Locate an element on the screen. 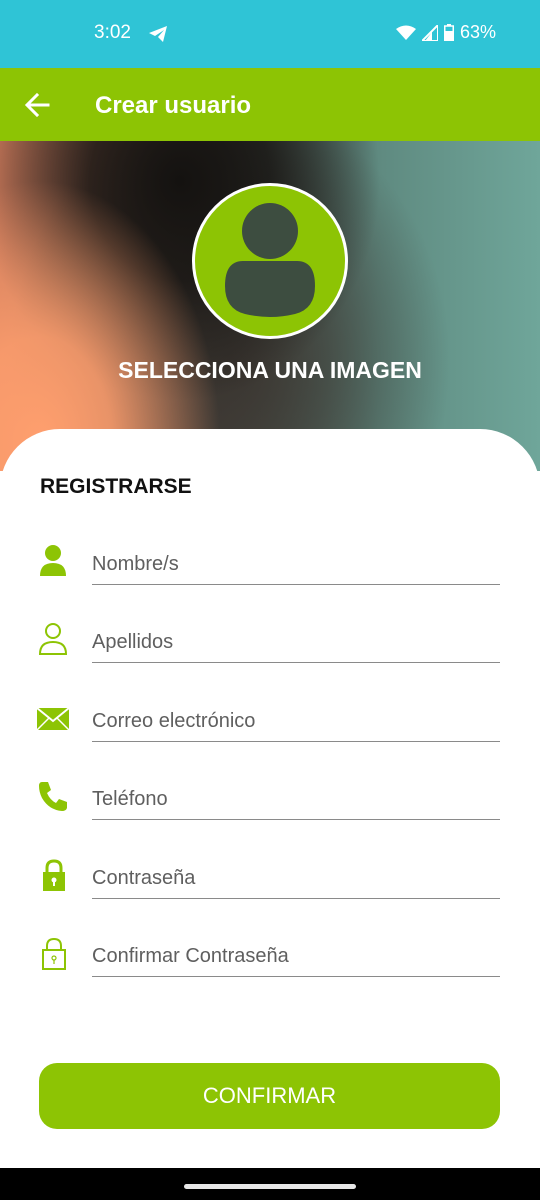 The width and height of the screenshot is (540, 1200). email-row is located at coordinates (270, 720).